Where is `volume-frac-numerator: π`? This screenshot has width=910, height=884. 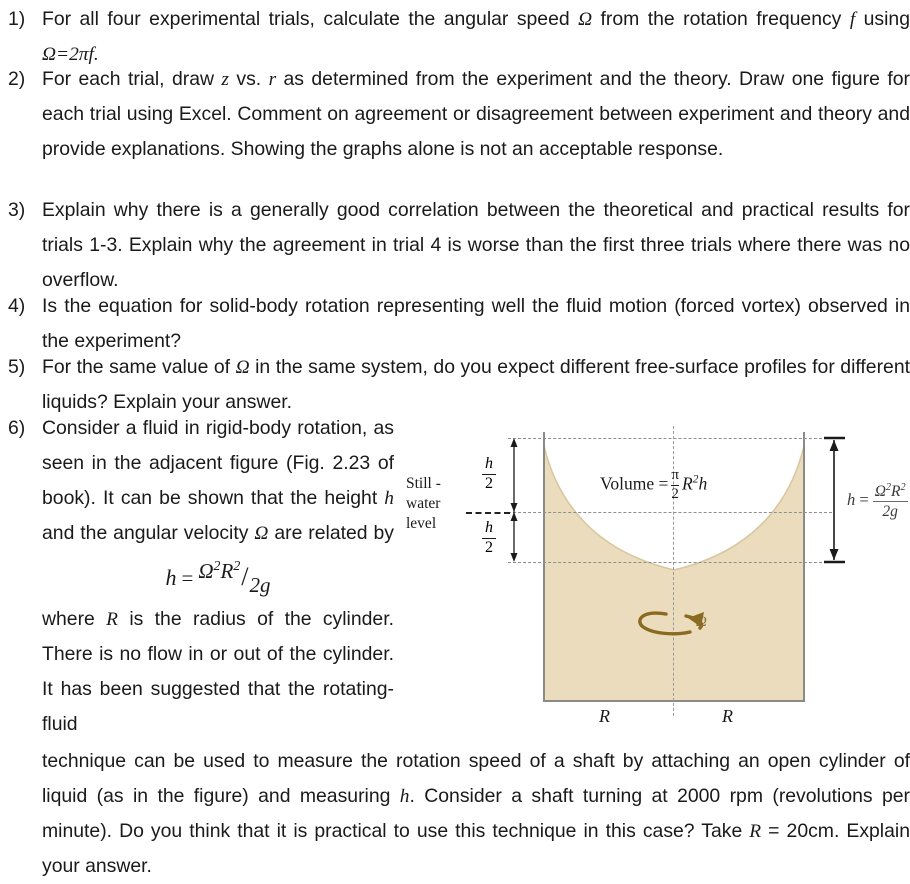
volume-frac-numerator: π is located at coordinates (675, 475).